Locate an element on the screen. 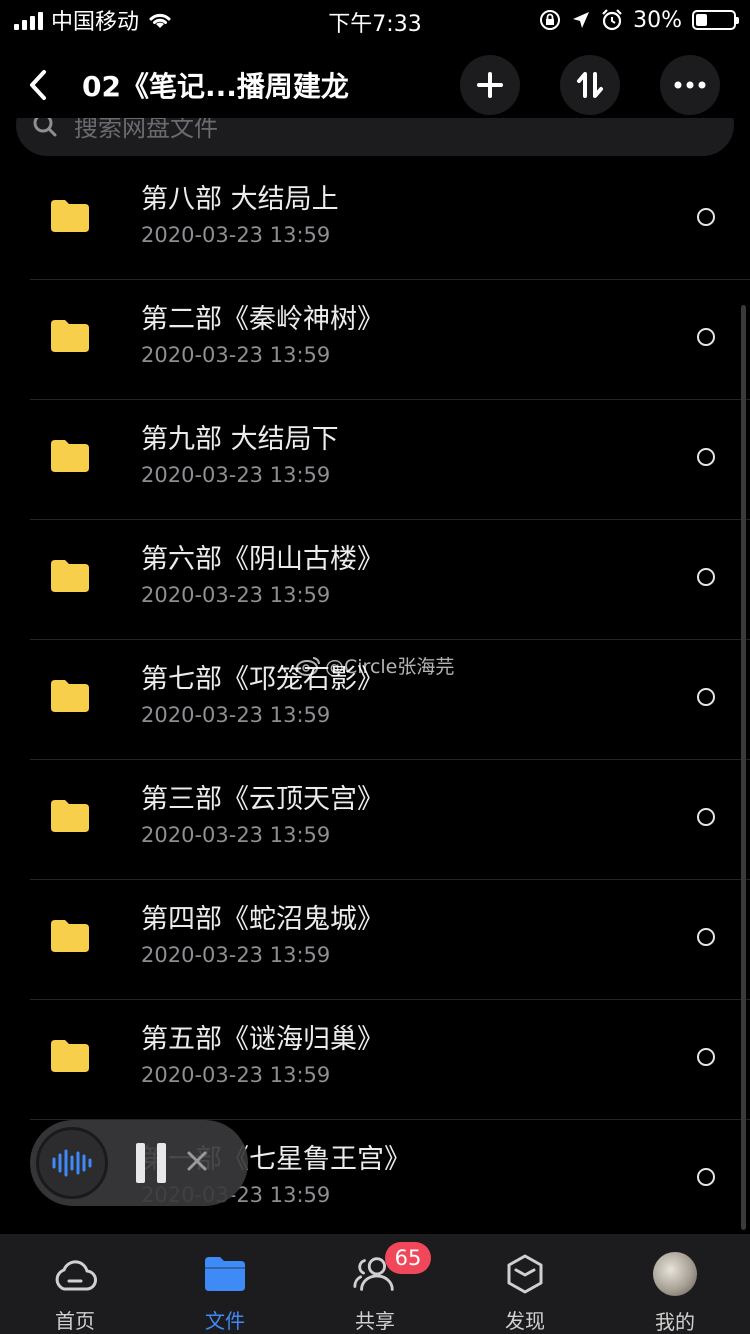 The width and height of the screenshot is (750, 1334). tab-label: 首页 is located at coordinates (75, 1321).